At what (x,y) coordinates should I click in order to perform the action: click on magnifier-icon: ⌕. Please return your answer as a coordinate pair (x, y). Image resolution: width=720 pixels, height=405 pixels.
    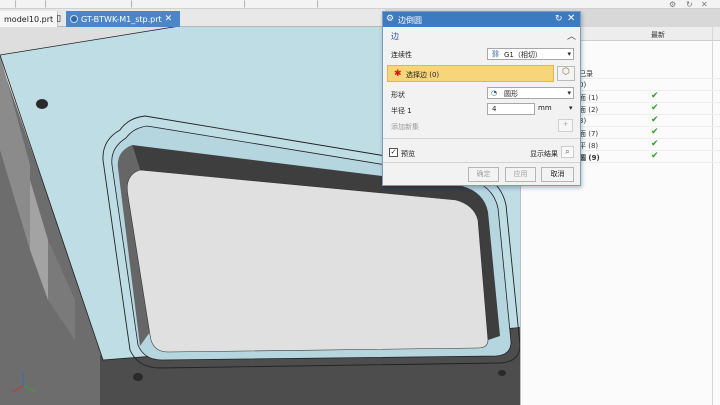
    Looking at the image, I should click on (567, 152).